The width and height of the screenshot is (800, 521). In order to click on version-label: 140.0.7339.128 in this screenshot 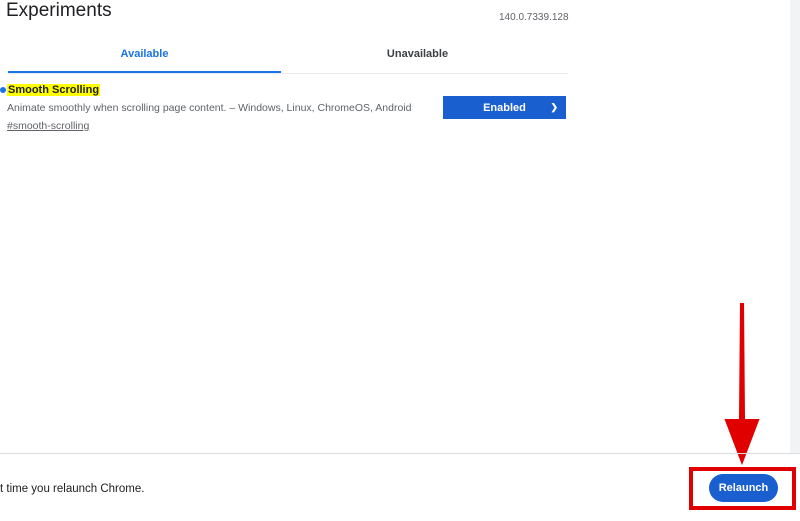, I will do `click(534, 17)`.